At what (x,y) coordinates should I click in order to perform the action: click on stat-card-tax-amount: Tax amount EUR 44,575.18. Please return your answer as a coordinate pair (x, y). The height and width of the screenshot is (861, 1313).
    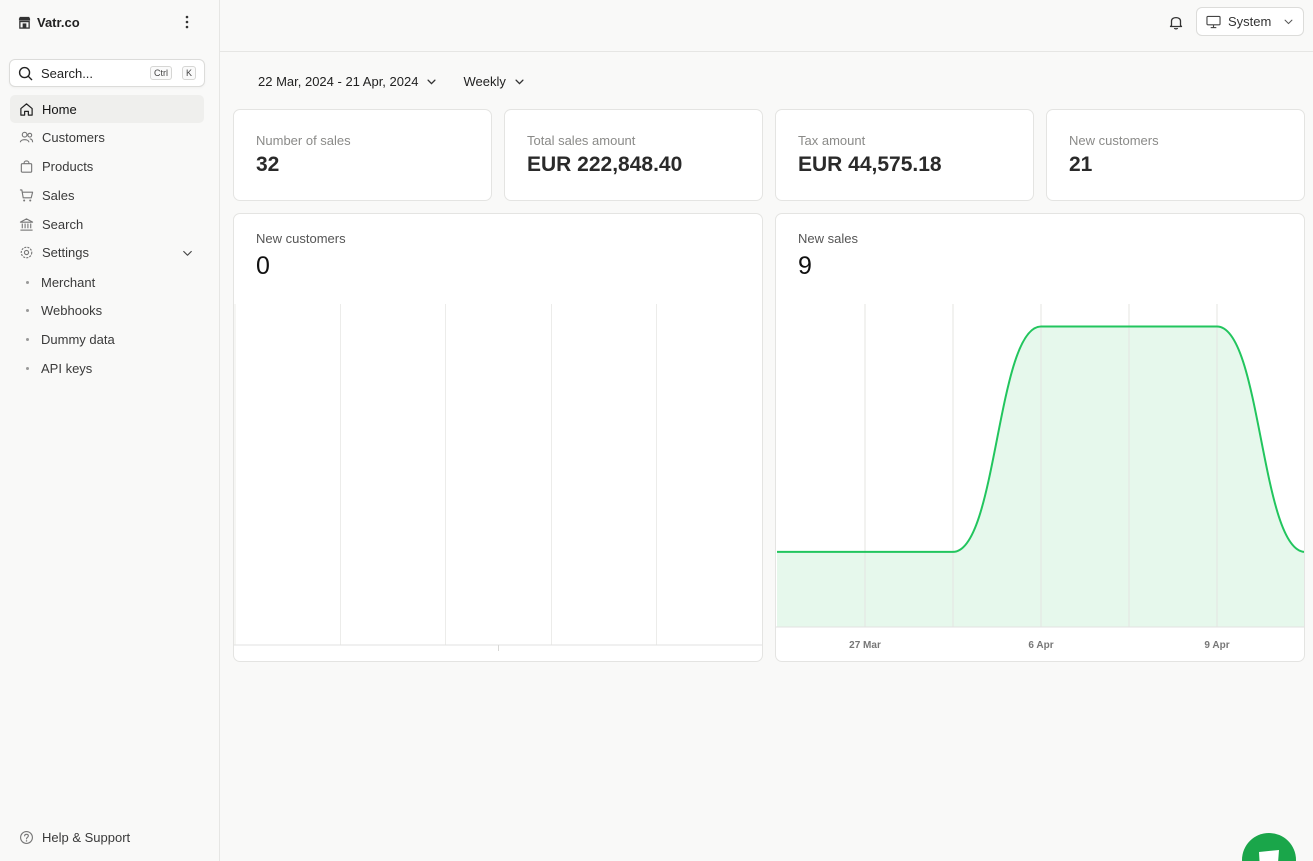
    Looking at the image, I should click on (904, 155).